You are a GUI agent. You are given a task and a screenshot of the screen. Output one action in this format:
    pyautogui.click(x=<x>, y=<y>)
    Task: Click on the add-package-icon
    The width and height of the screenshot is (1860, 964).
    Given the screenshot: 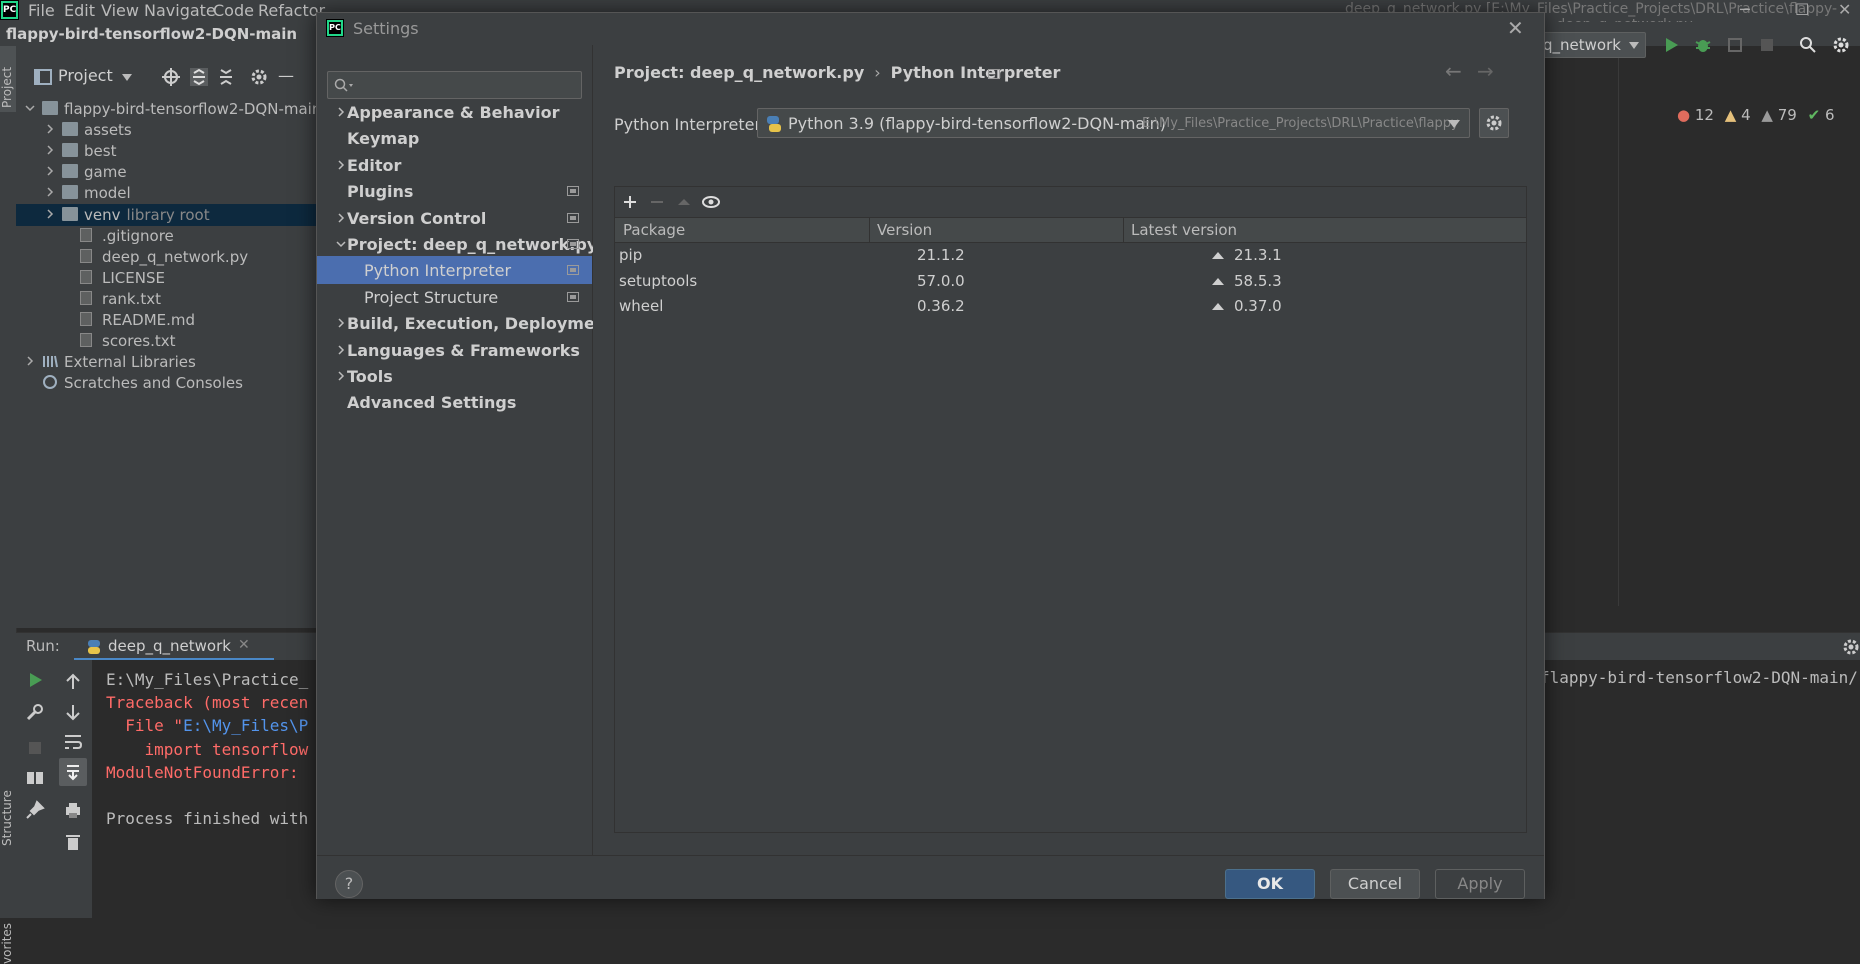 What is the action you would take?
    pyautogui.click(x=630, y=202)
    